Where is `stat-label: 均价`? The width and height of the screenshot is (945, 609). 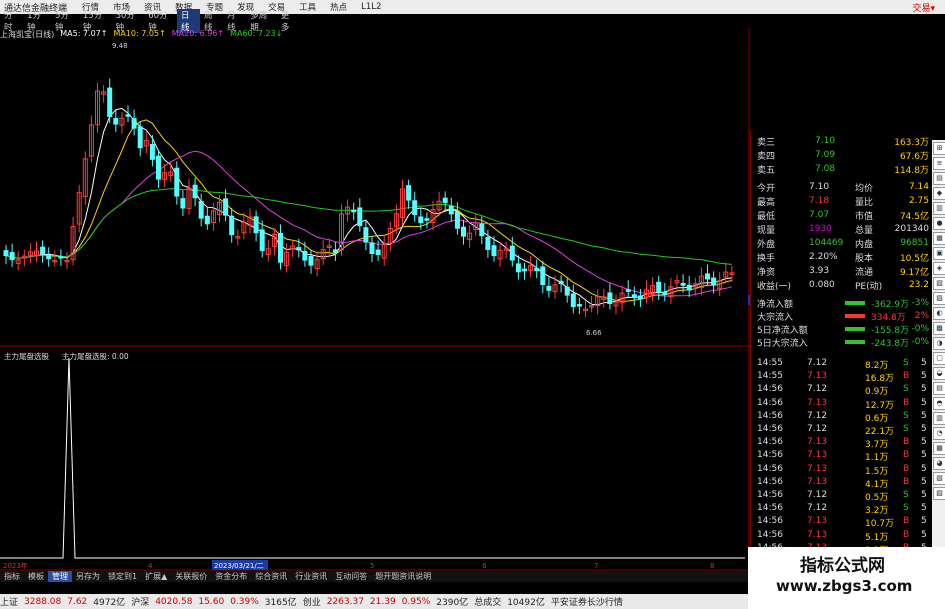
stat-label: 均价 is located at coordinates (864, 188).